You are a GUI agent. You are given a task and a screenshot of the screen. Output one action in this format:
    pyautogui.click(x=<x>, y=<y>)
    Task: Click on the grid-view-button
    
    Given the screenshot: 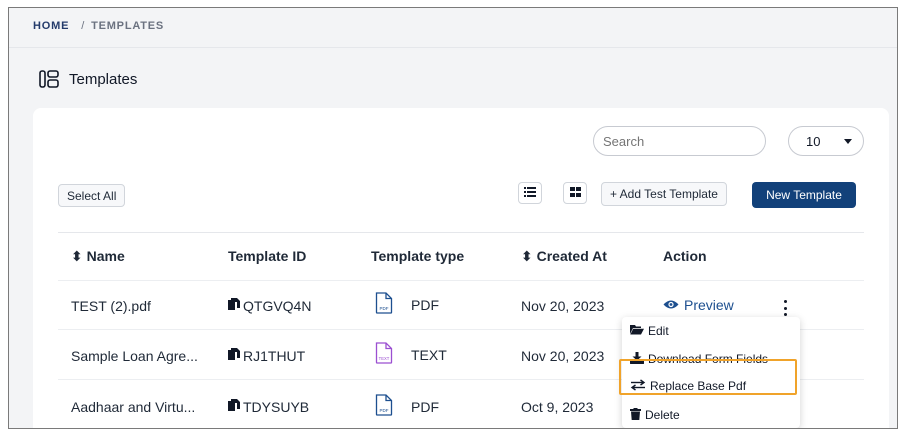 What is the action you would take?
    pyautogui.click(x=575, y=193)
    